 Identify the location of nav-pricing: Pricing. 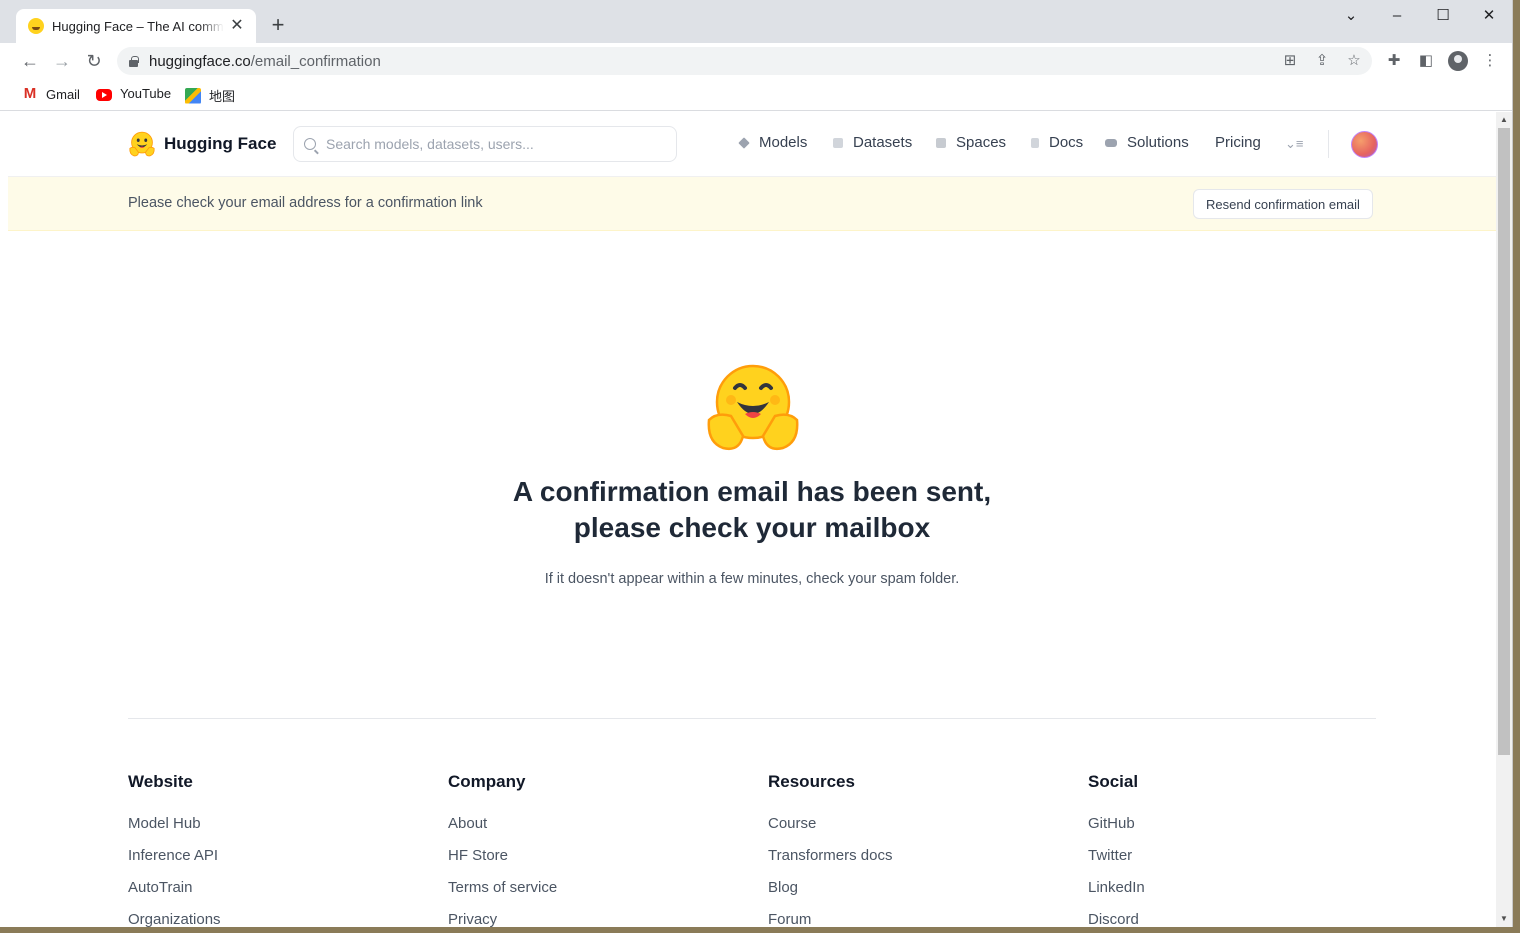
(1238, 142).